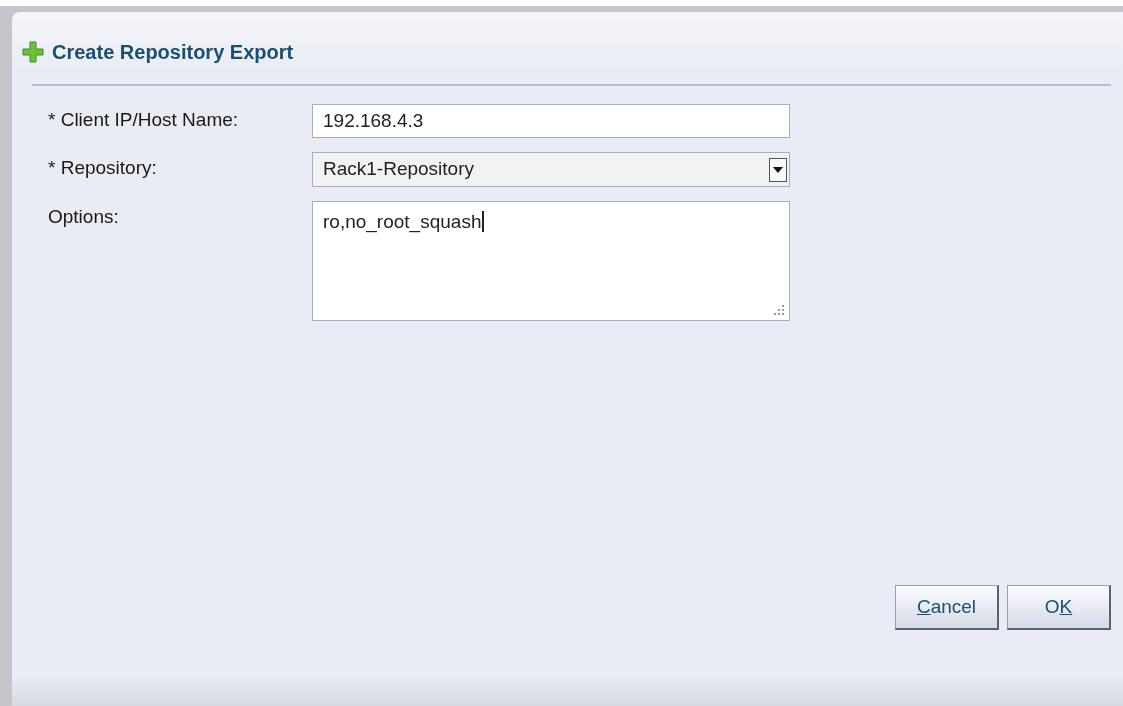 The image size is (1123, 706). Describe the element at coordinates (947, 607) in the screenshot. I see `dialog-button: Cancel` at that location.